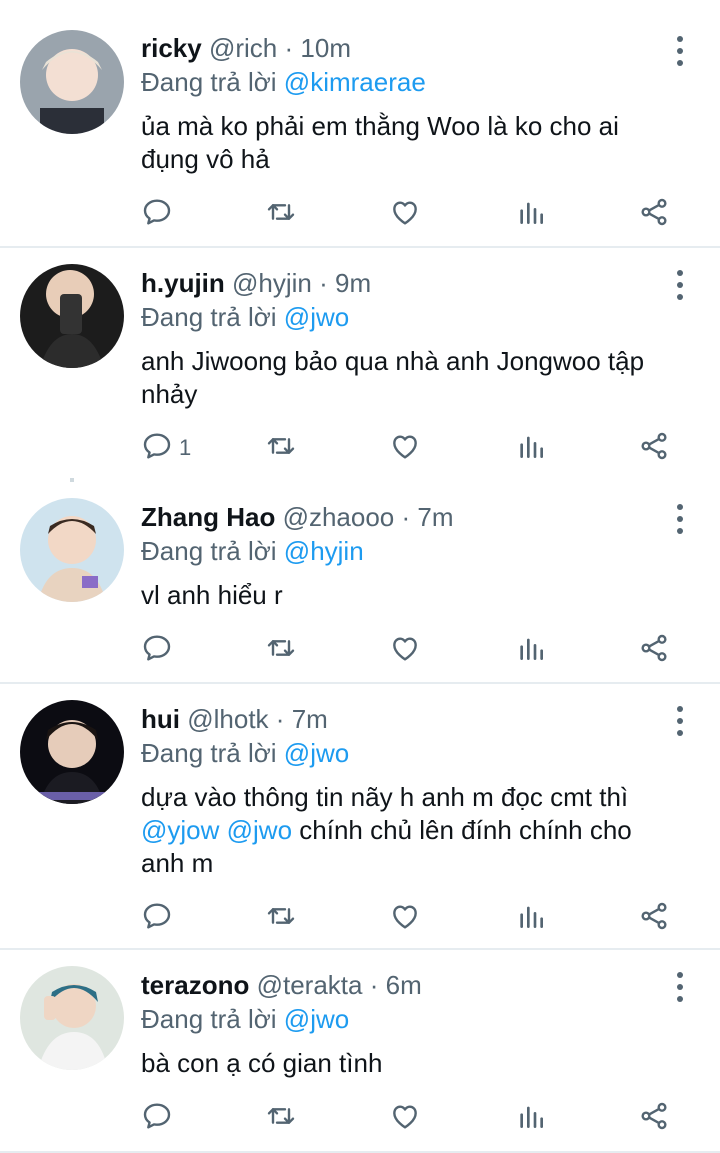  Describe the element at coordinates (252, 551) in the screenshot. I see `replying-to: Đang trả lời @hyjin` at that location.